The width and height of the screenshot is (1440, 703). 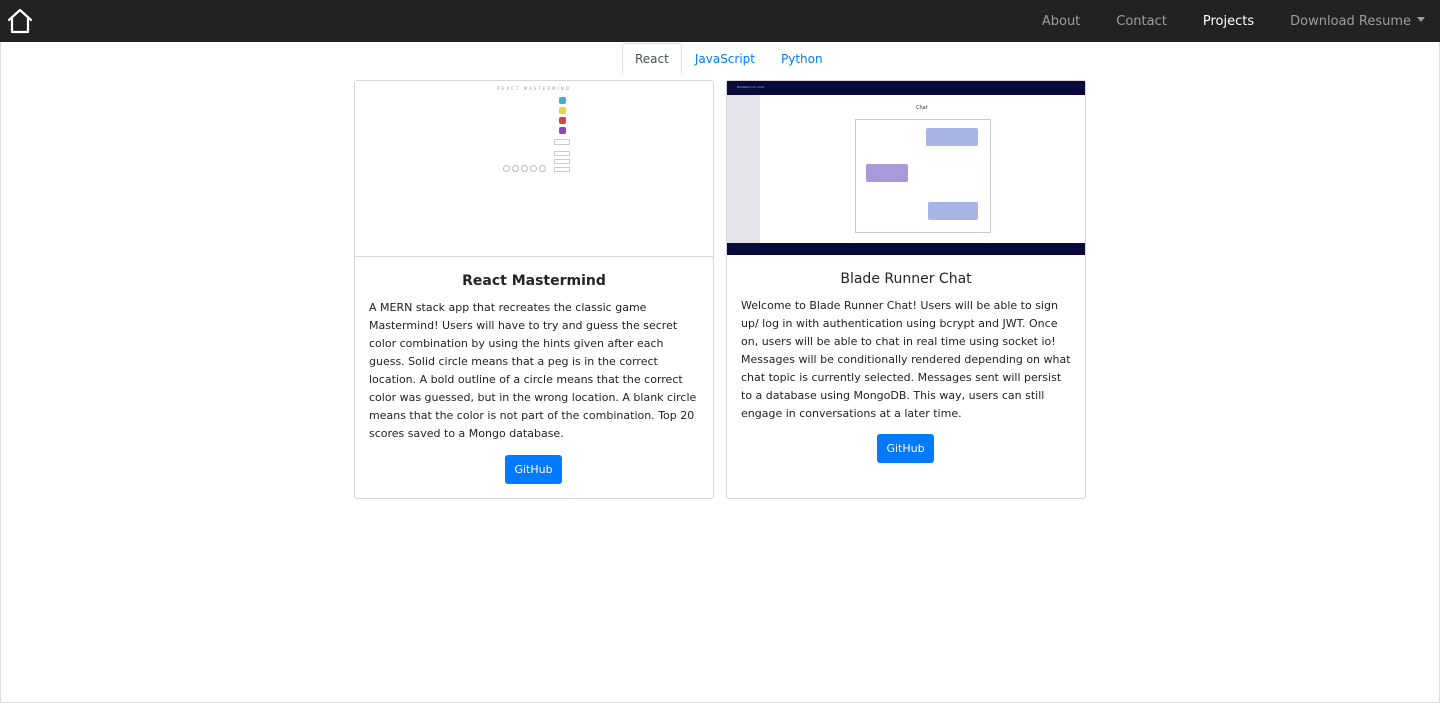 I want to click on blade-runner-chat-screenshot: BladeRunner Chat Chat, so click(x=906, y=168).